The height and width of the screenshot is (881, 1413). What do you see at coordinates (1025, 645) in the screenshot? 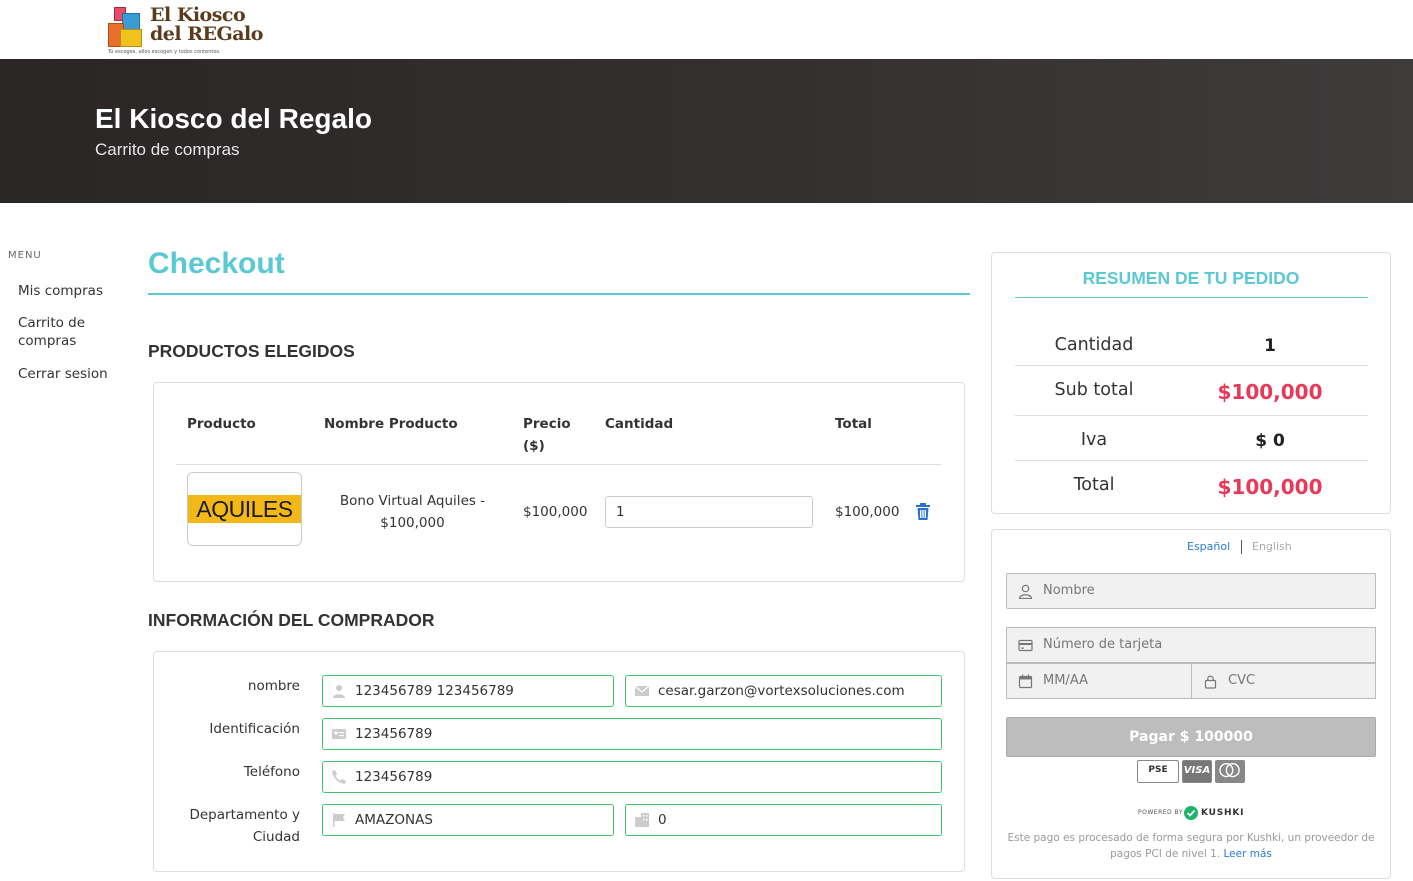
I see `credit-card-icon` at bounding box center [1025, 645].